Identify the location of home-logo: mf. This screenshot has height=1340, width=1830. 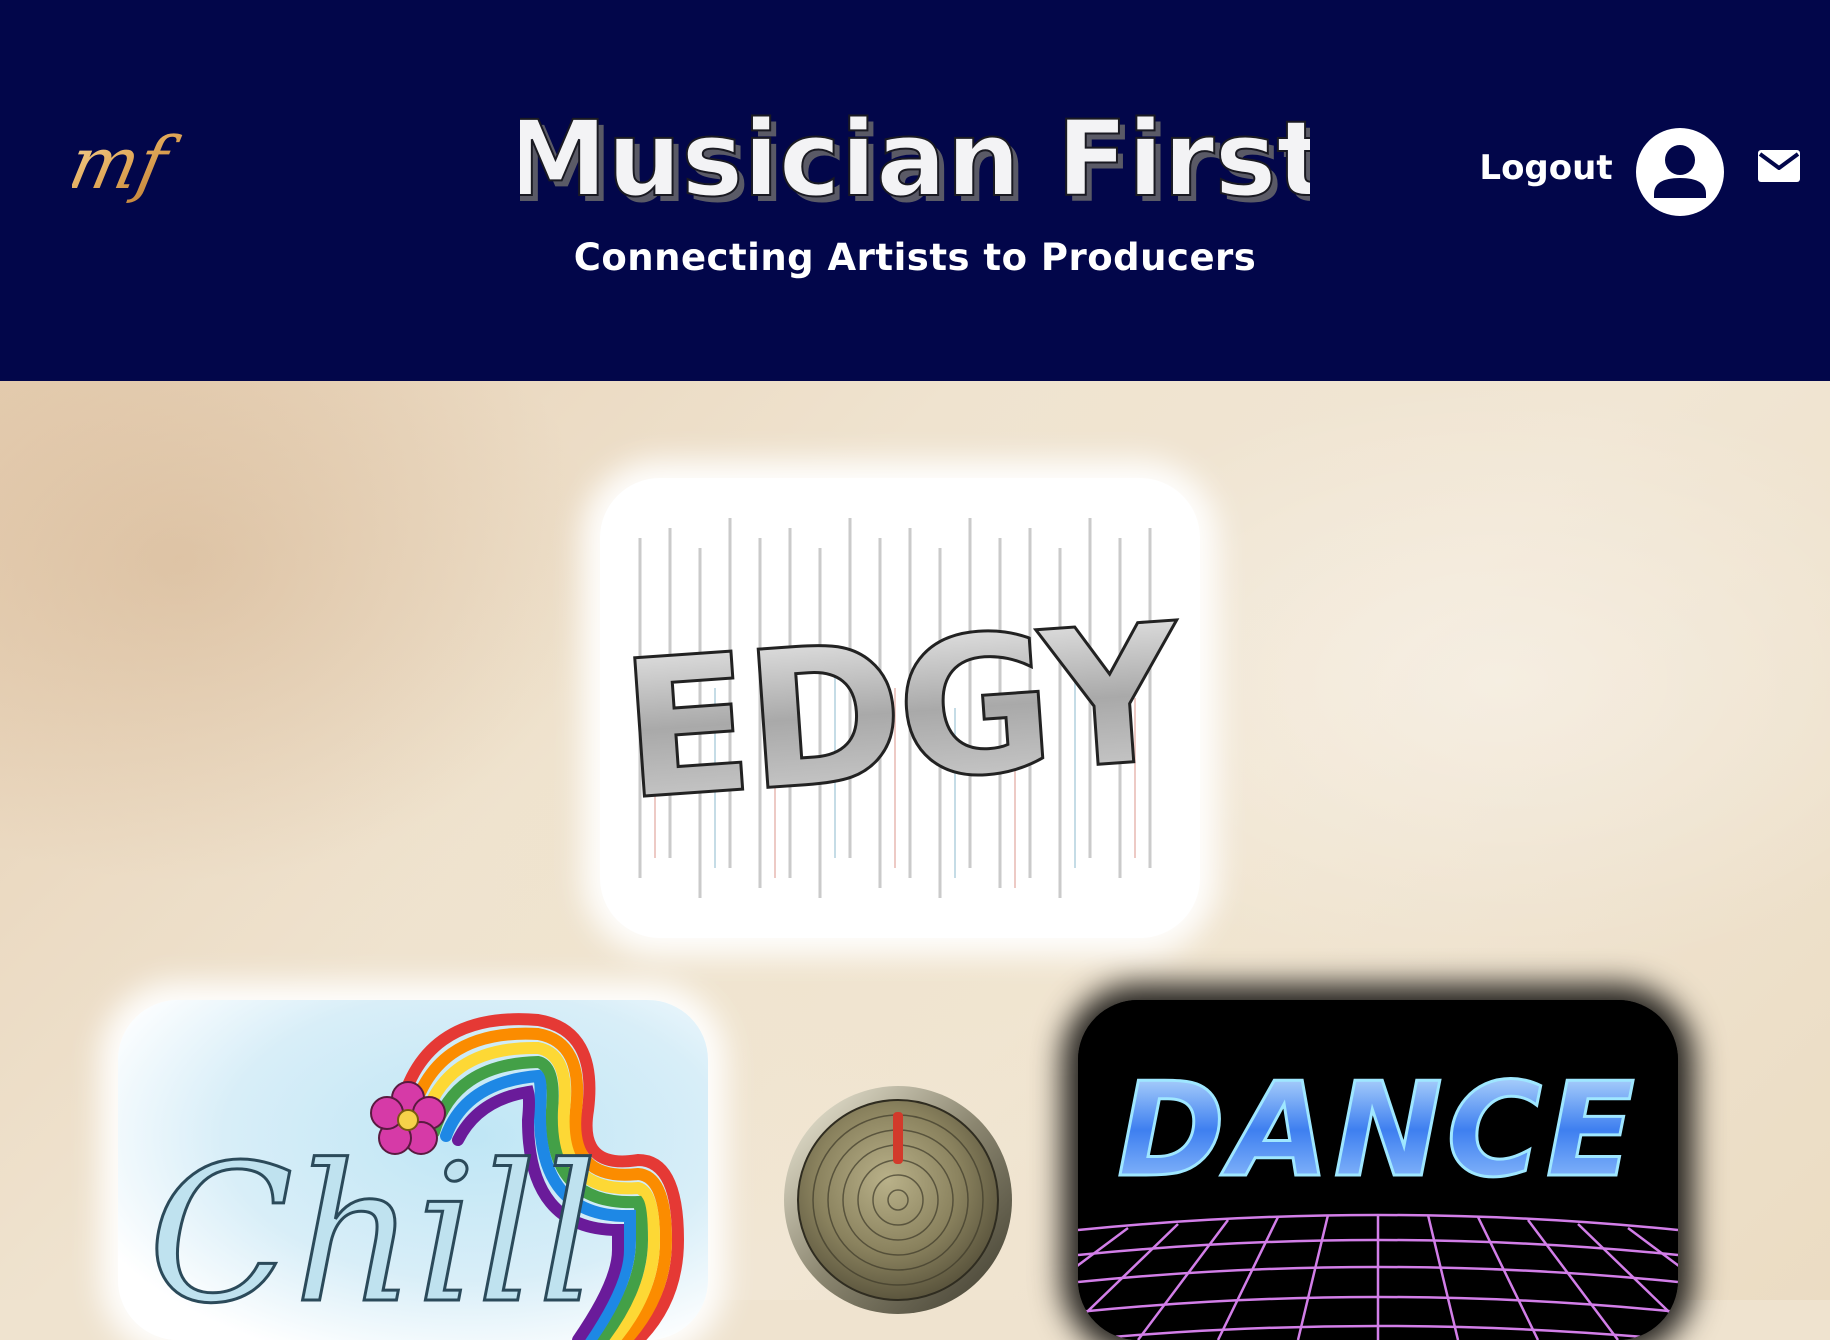
(137, 170).